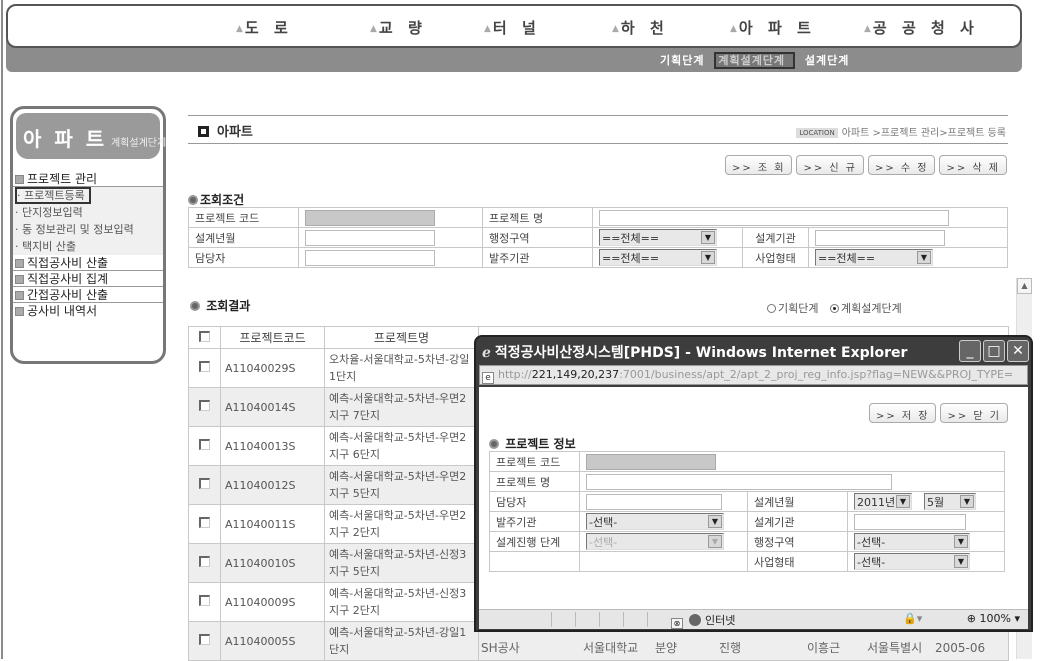 This screenshot has height=661, width=1061. What do you see at coordinates (654, 501) in the screenshot?
I see `popup-manager-input` at bounding box center [654, 501].